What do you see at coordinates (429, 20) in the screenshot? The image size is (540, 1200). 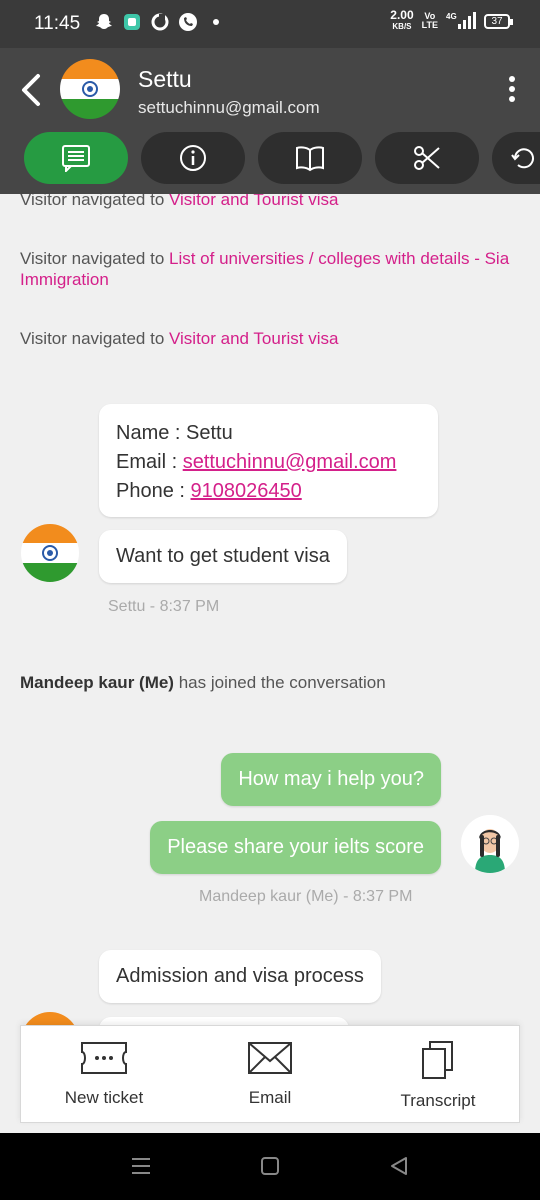 I see `volte-indicator: Vo LTE` at bounding box center [429, 20].